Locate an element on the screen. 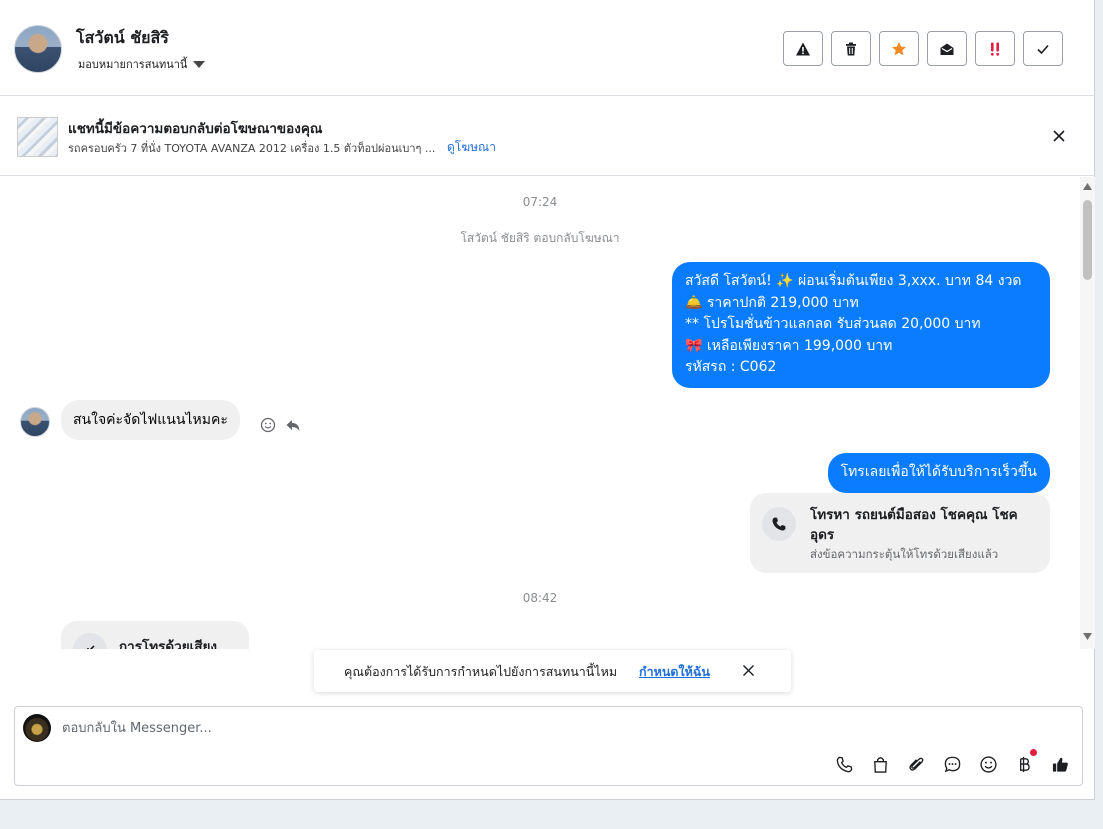 The image size is (1103, 829). double-exclamation-icon is located at coordinates (995, 49).